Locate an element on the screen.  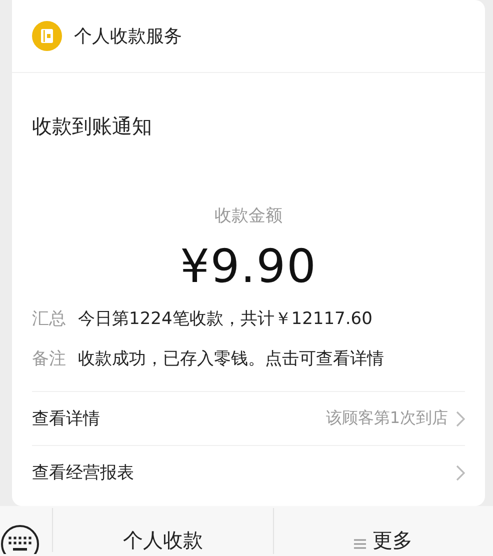
amount-value: ¥9.90 is located at coordinates (248, 266).